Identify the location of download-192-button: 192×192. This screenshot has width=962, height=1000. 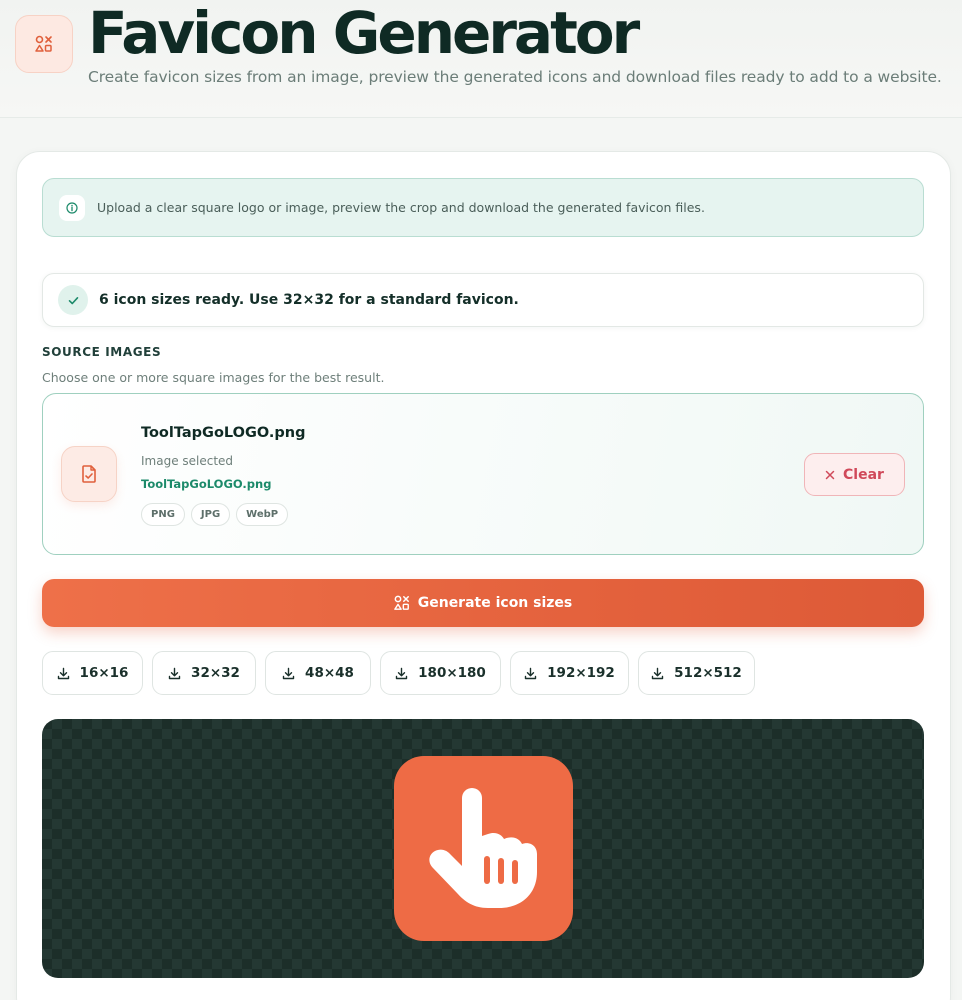
(569, 673).